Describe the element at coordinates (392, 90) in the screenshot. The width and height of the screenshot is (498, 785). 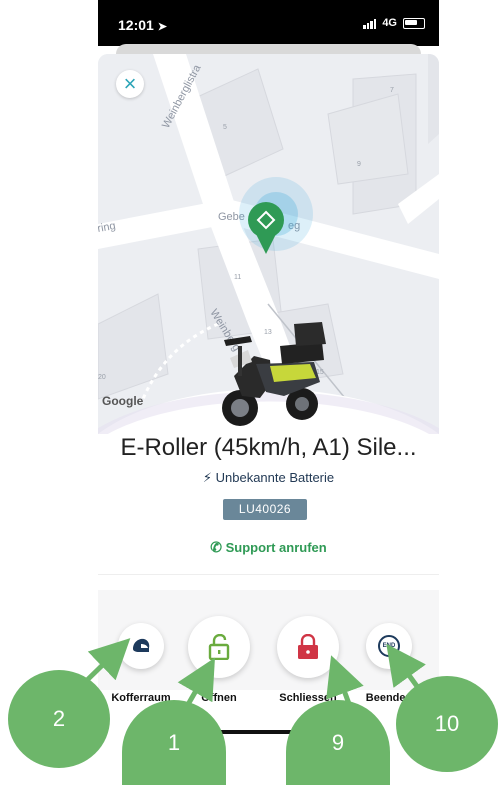
I see `house-number: 7` at that location.